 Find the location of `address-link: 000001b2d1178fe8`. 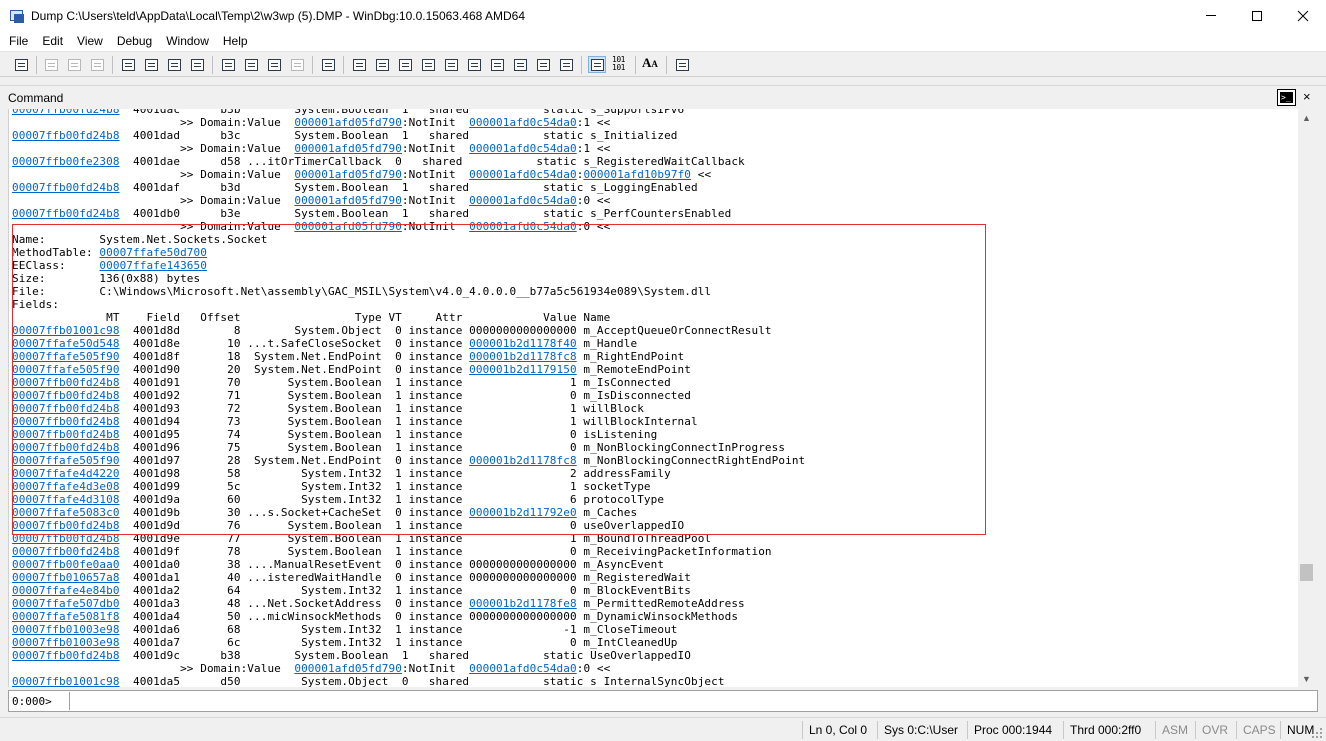

address-link: 000001b2d1178fe8 is located at coordinates (523, 603).